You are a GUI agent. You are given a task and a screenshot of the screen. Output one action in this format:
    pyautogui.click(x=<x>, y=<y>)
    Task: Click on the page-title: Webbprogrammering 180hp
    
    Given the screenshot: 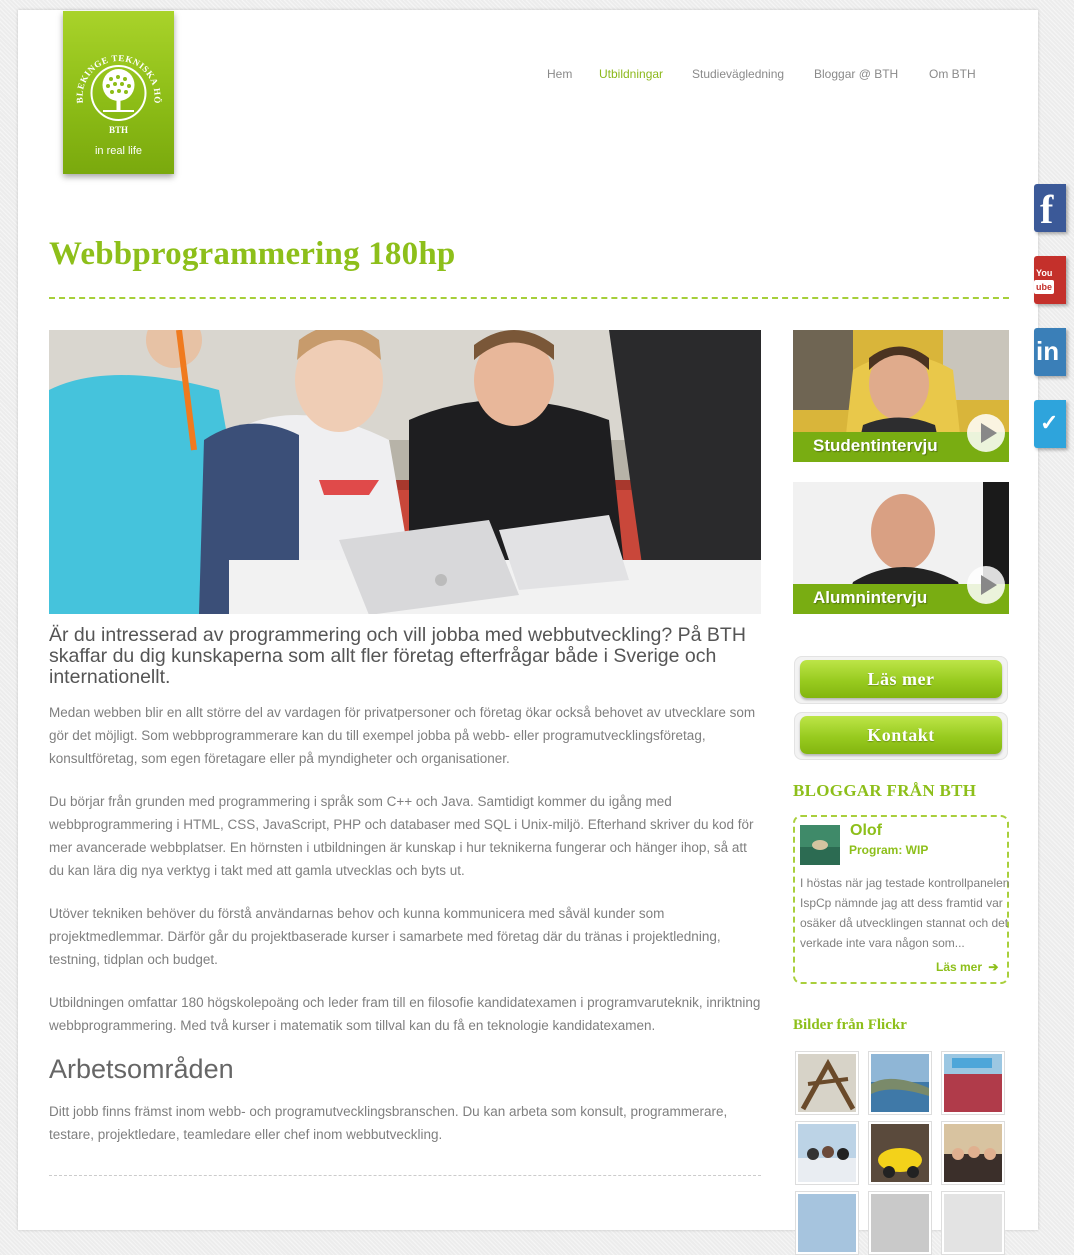 What is the action you would take?
    pyautogui.click(x=252, y=254)
    